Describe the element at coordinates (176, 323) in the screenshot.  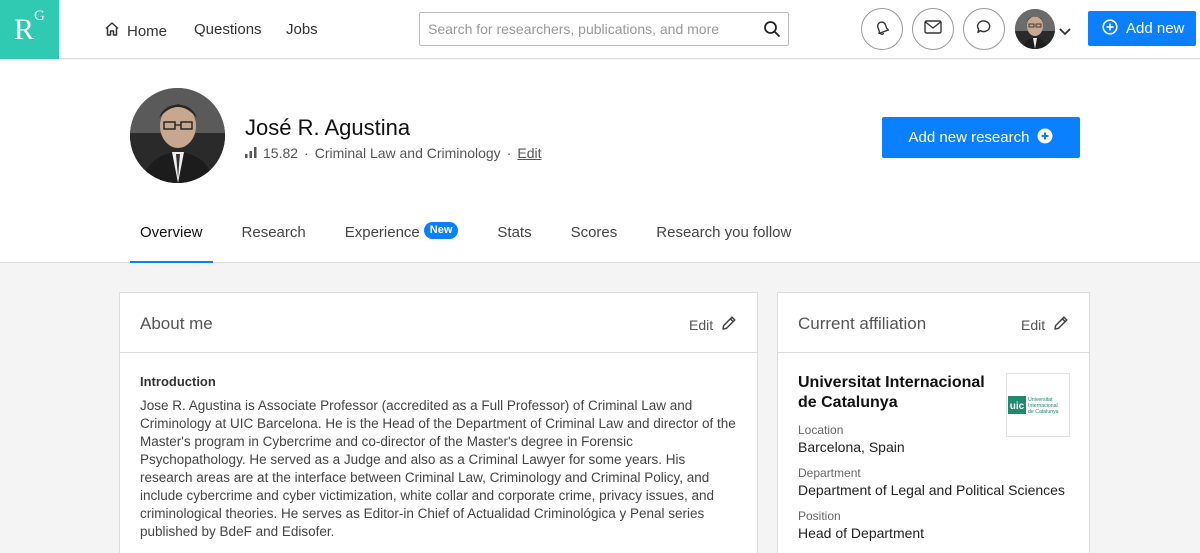
I see `about-me-title: About me` at that location.